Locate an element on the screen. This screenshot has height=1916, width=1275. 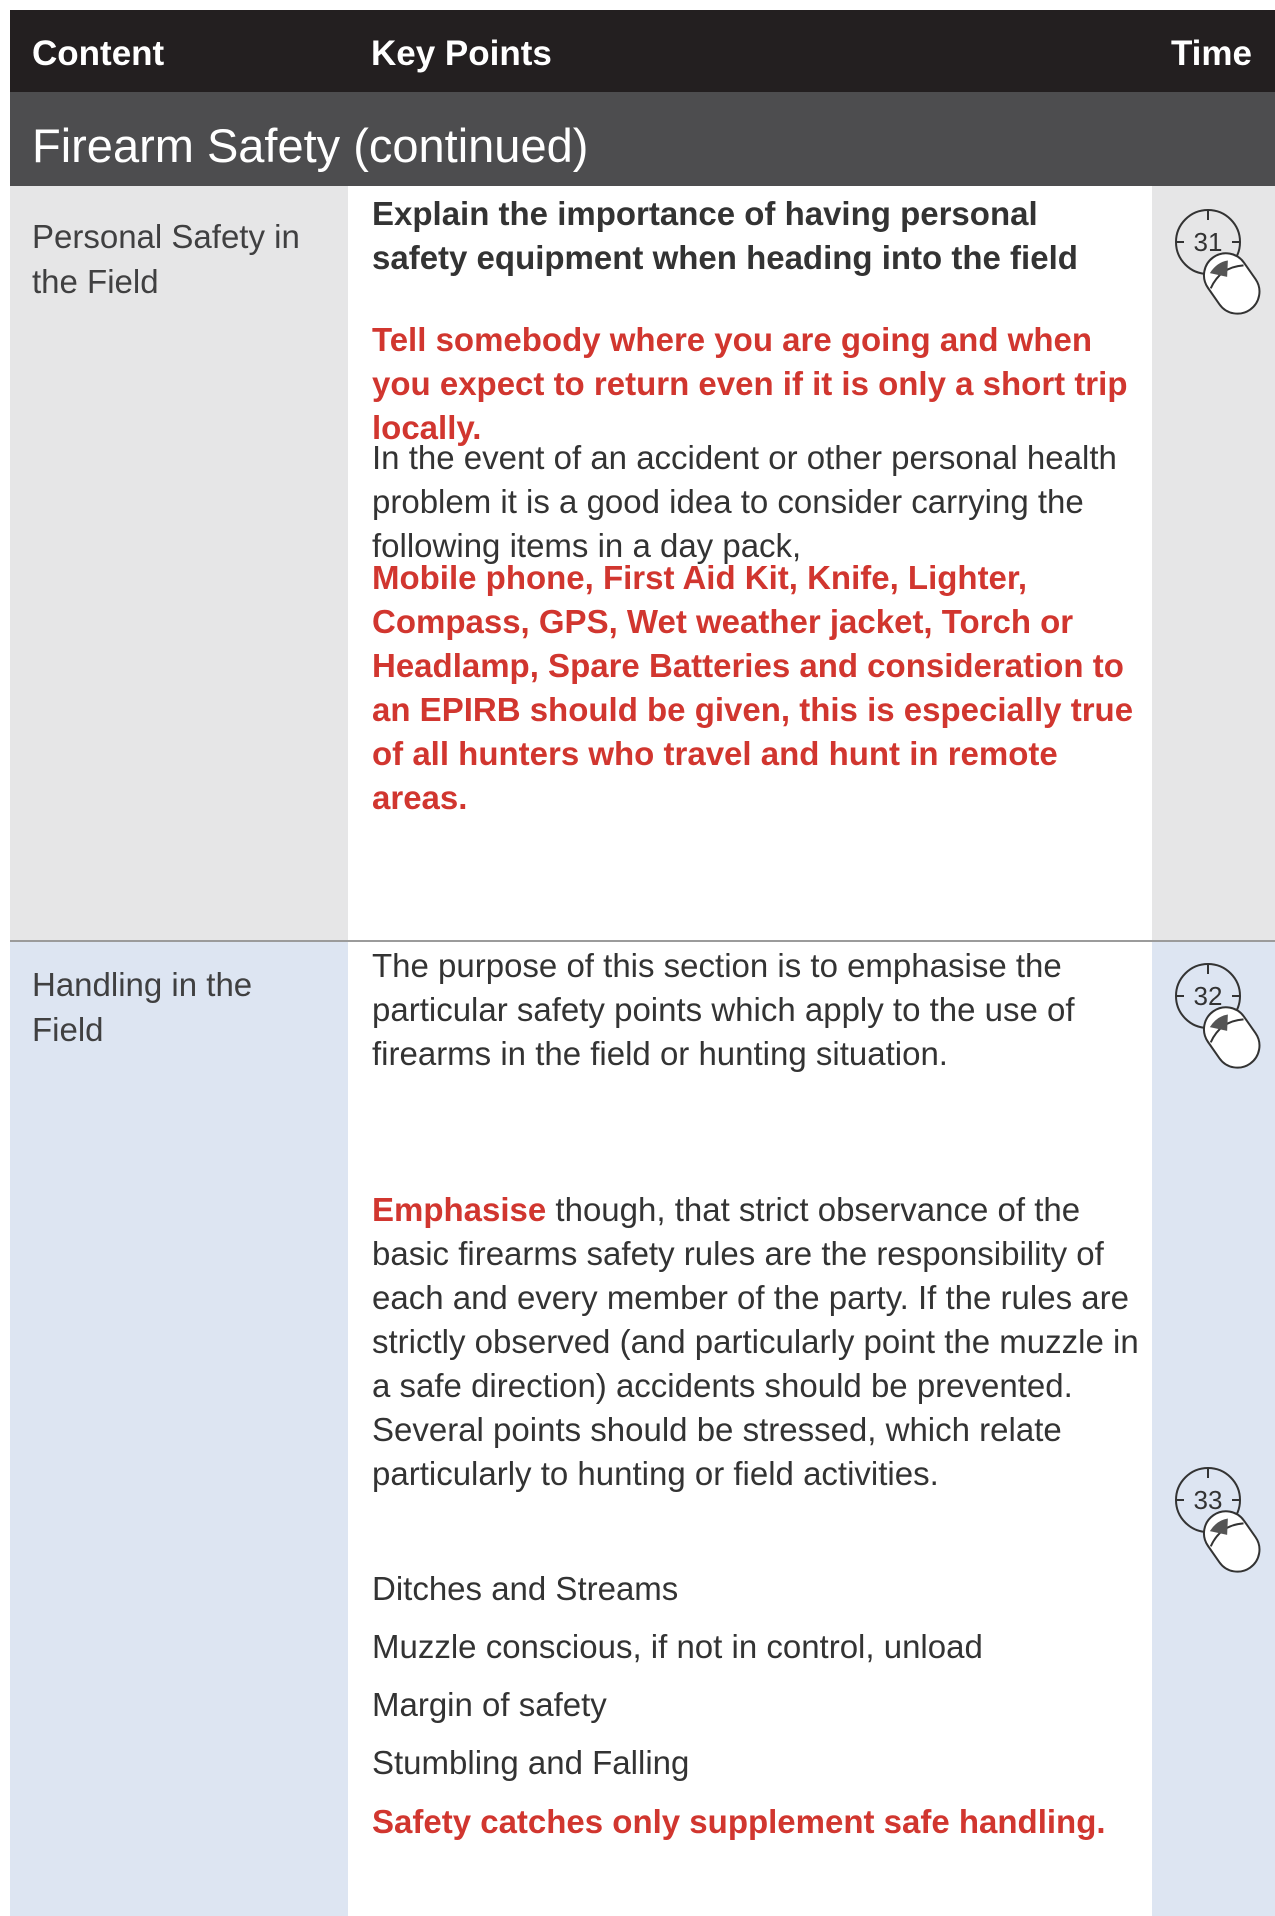
emphasis-word: Emphasise is located at coordinates (459, 1209).